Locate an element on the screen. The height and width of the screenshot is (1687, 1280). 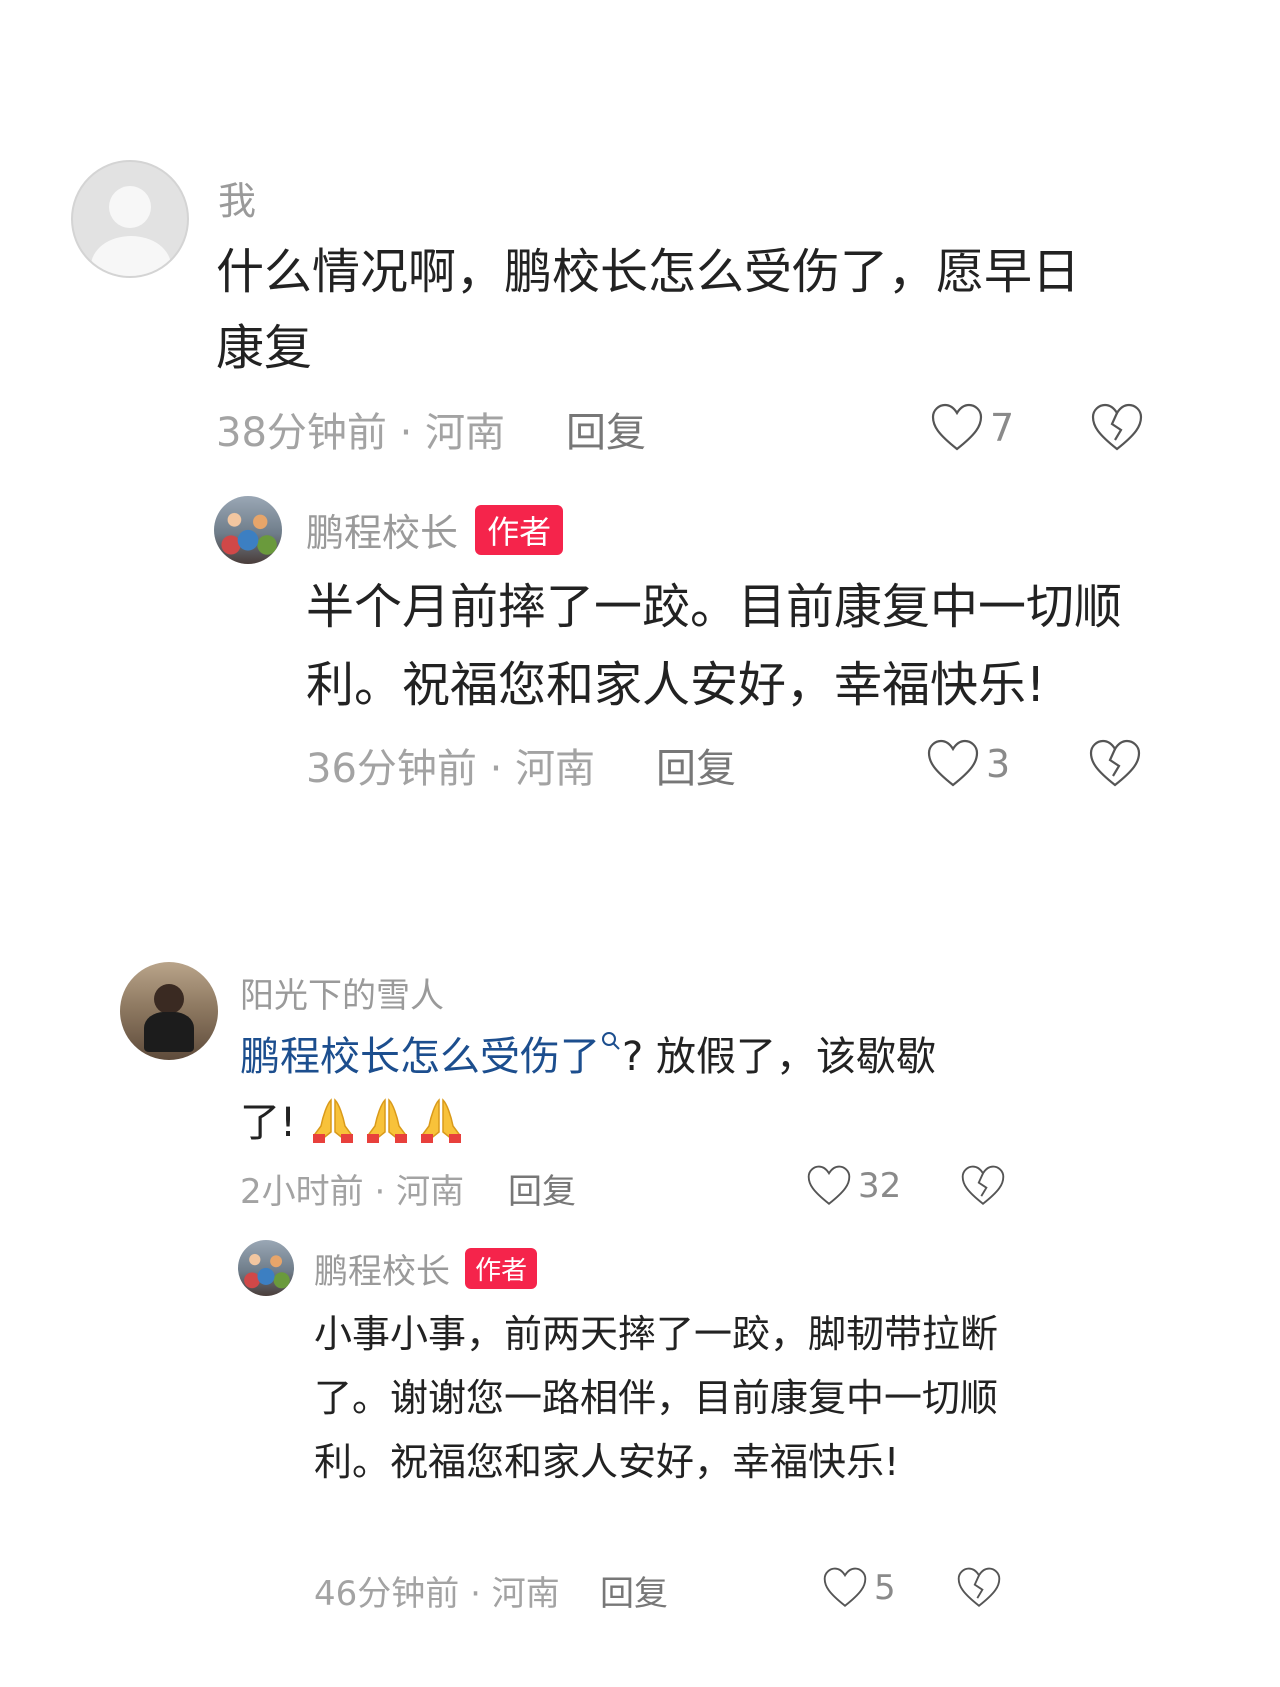
reply-meta: 36分钟前 · 河南 is located at coordinates (450, 765).